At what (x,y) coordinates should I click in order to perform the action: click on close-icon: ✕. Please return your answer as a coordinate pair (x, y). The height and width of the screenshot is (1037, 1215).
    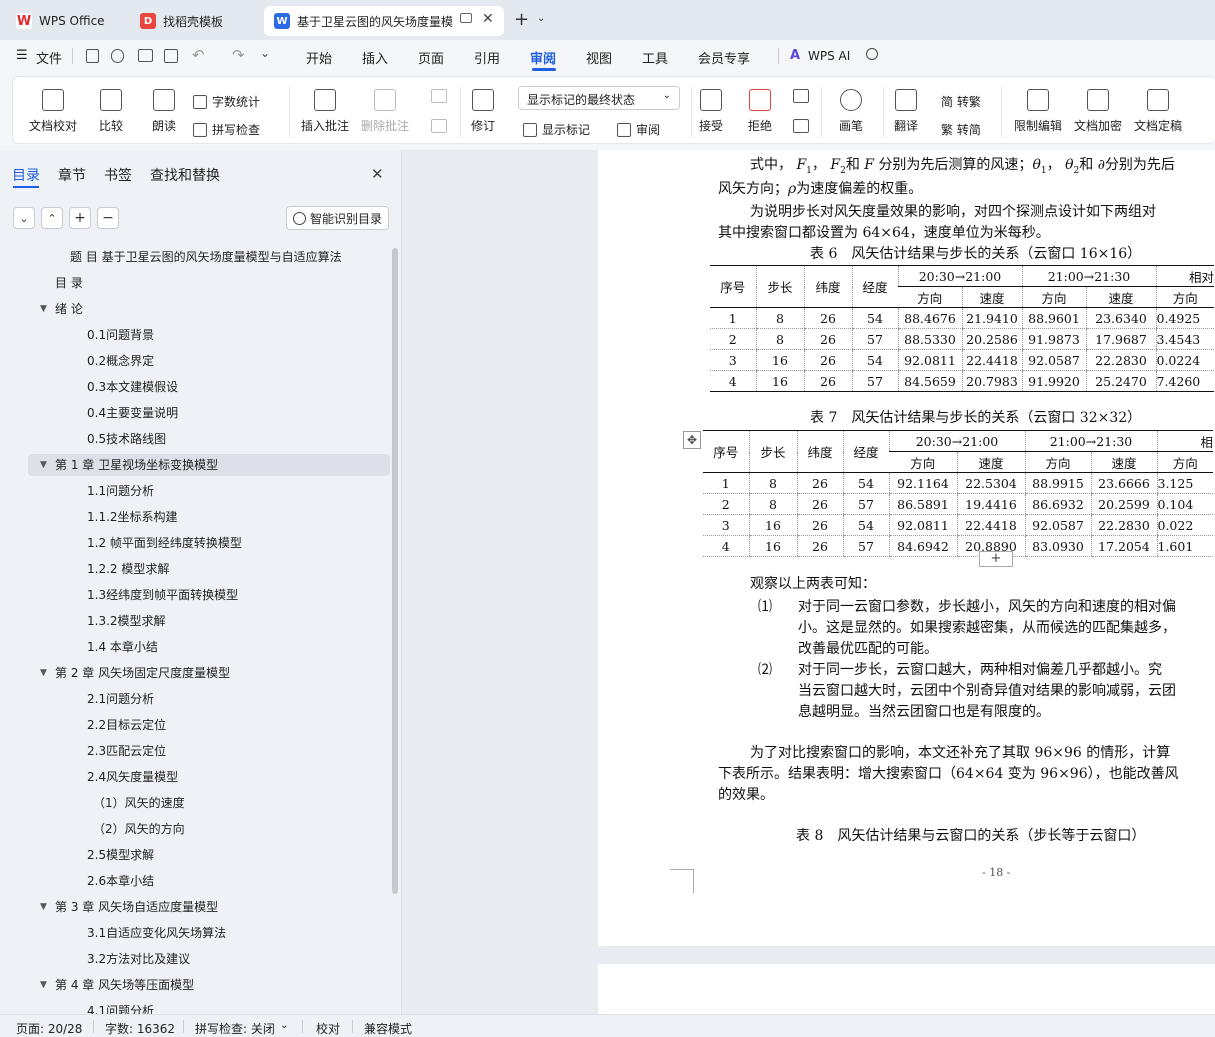
    Looking at the image, I should click on (377, 174).